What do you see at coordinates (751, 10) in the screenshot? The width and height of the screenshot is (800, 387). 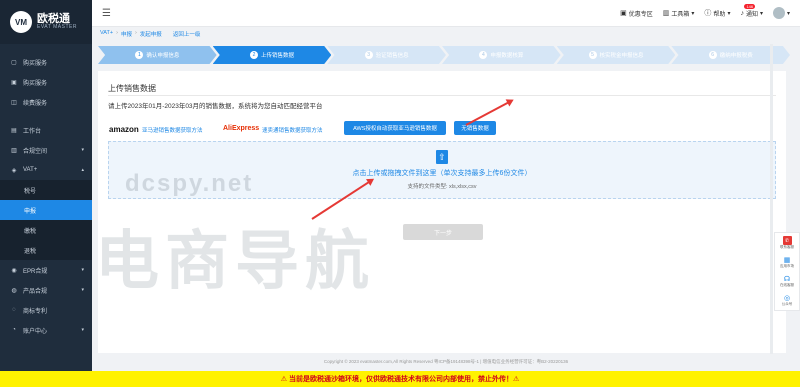 I see `notification-menu: ♪ 146 通知 ▾` at bounding box center [751, 10].